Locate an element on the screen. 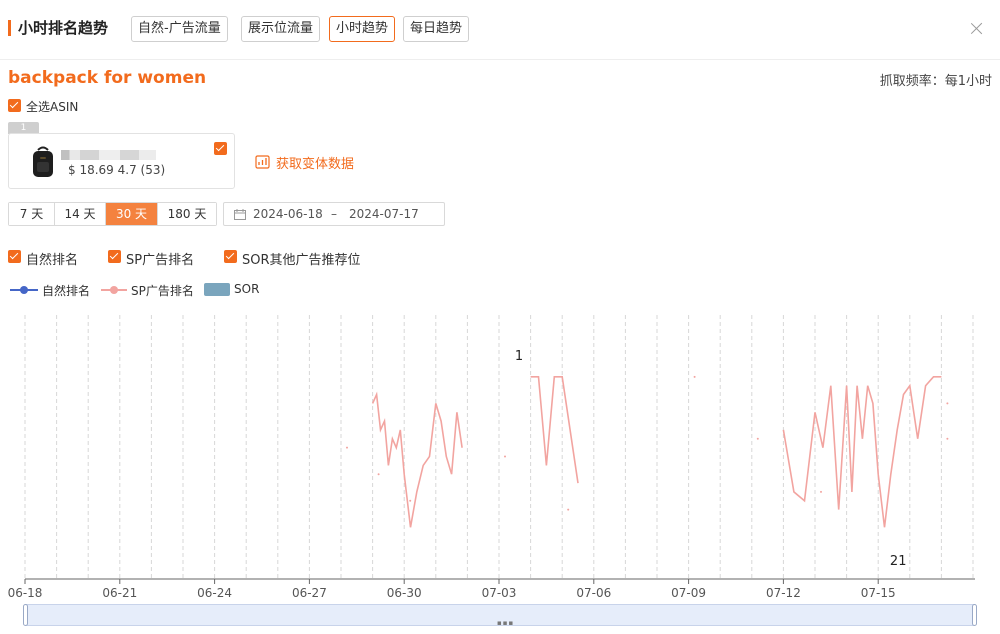 The width and height of the screenshot is (1000, 634). tab-hourly-trend: 小时趋势 is located at coordinates (362, 29).